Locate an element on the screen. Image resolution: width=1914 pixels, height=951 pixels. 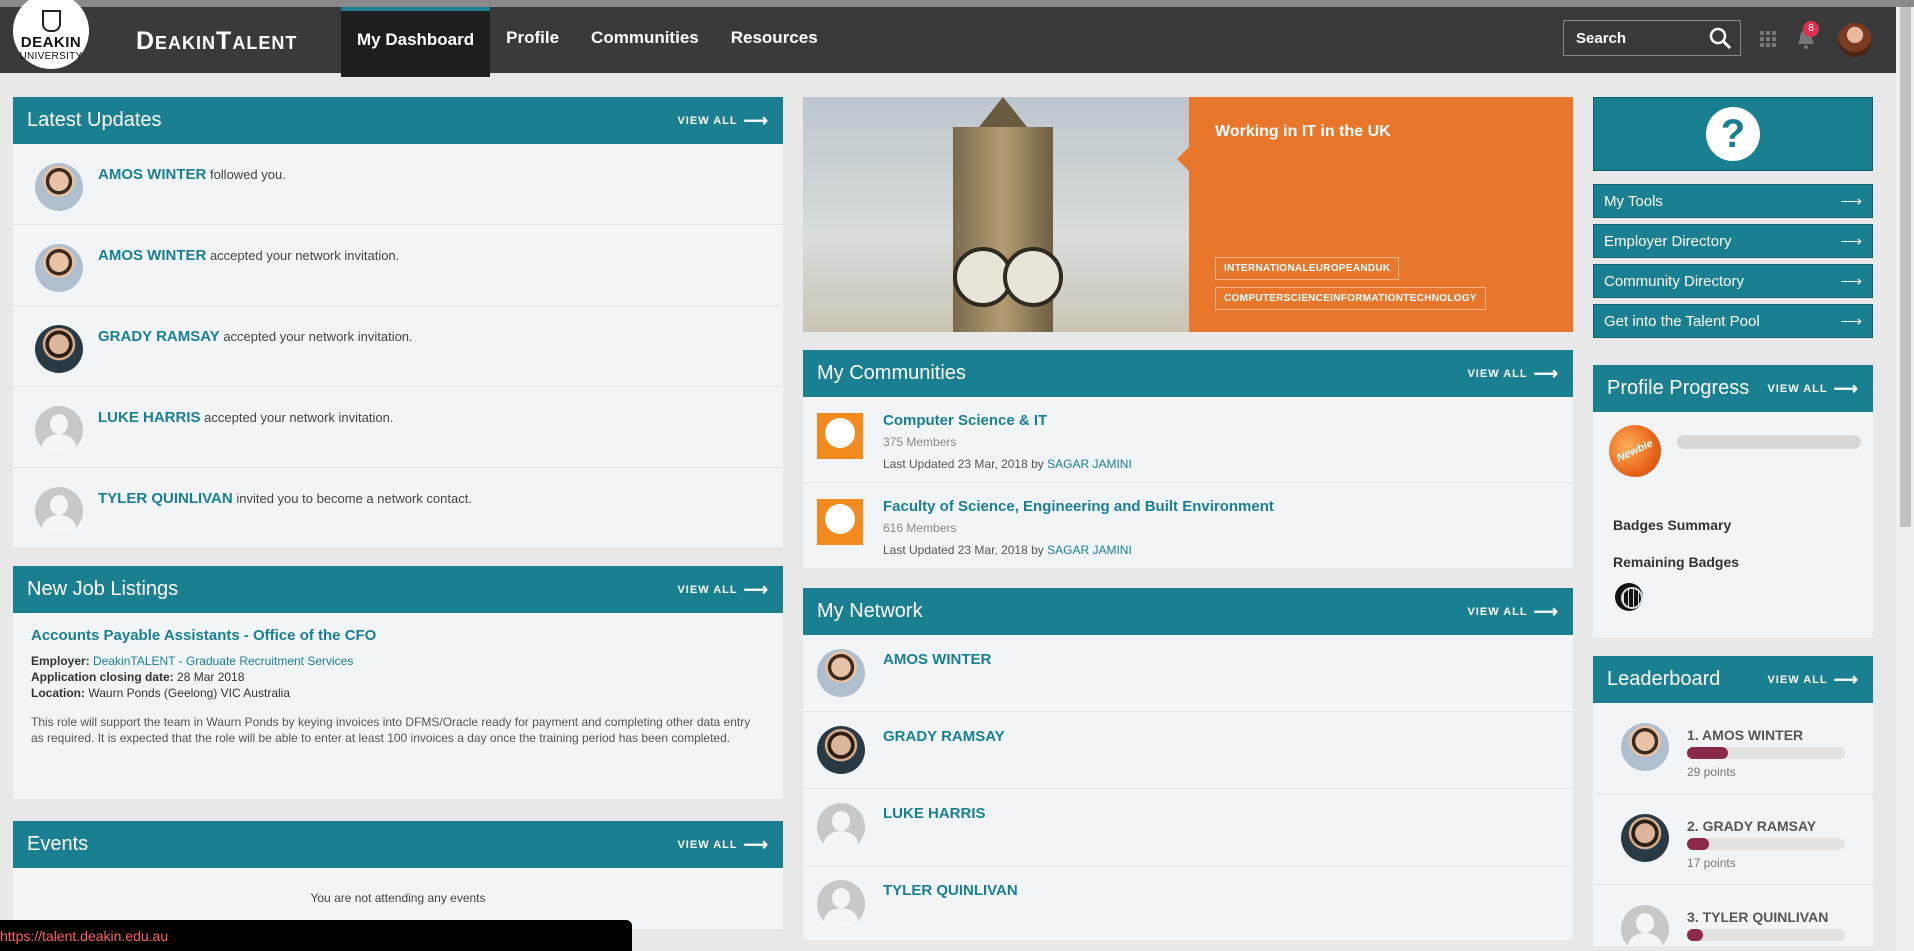
nav-resources: Resources is located at coordinates (774, 40).